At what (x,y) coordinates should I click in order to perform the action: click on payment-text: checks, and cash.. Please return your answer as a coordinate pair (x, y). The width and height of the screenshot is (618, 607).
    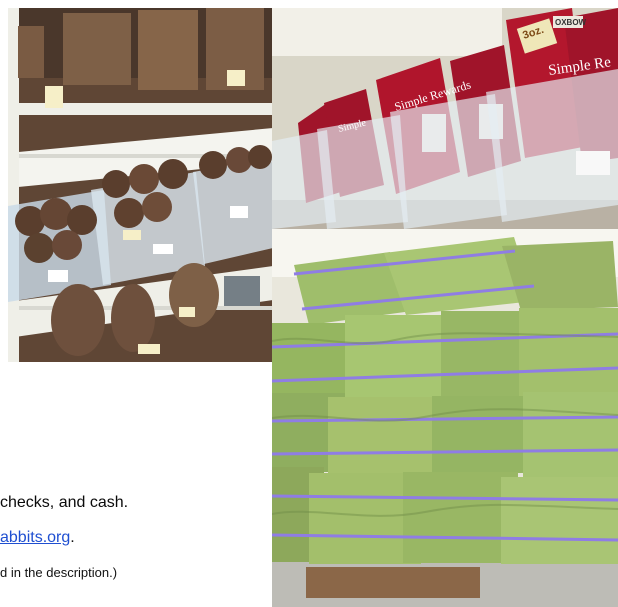
    Looking at the image, I should click on (64, 502).